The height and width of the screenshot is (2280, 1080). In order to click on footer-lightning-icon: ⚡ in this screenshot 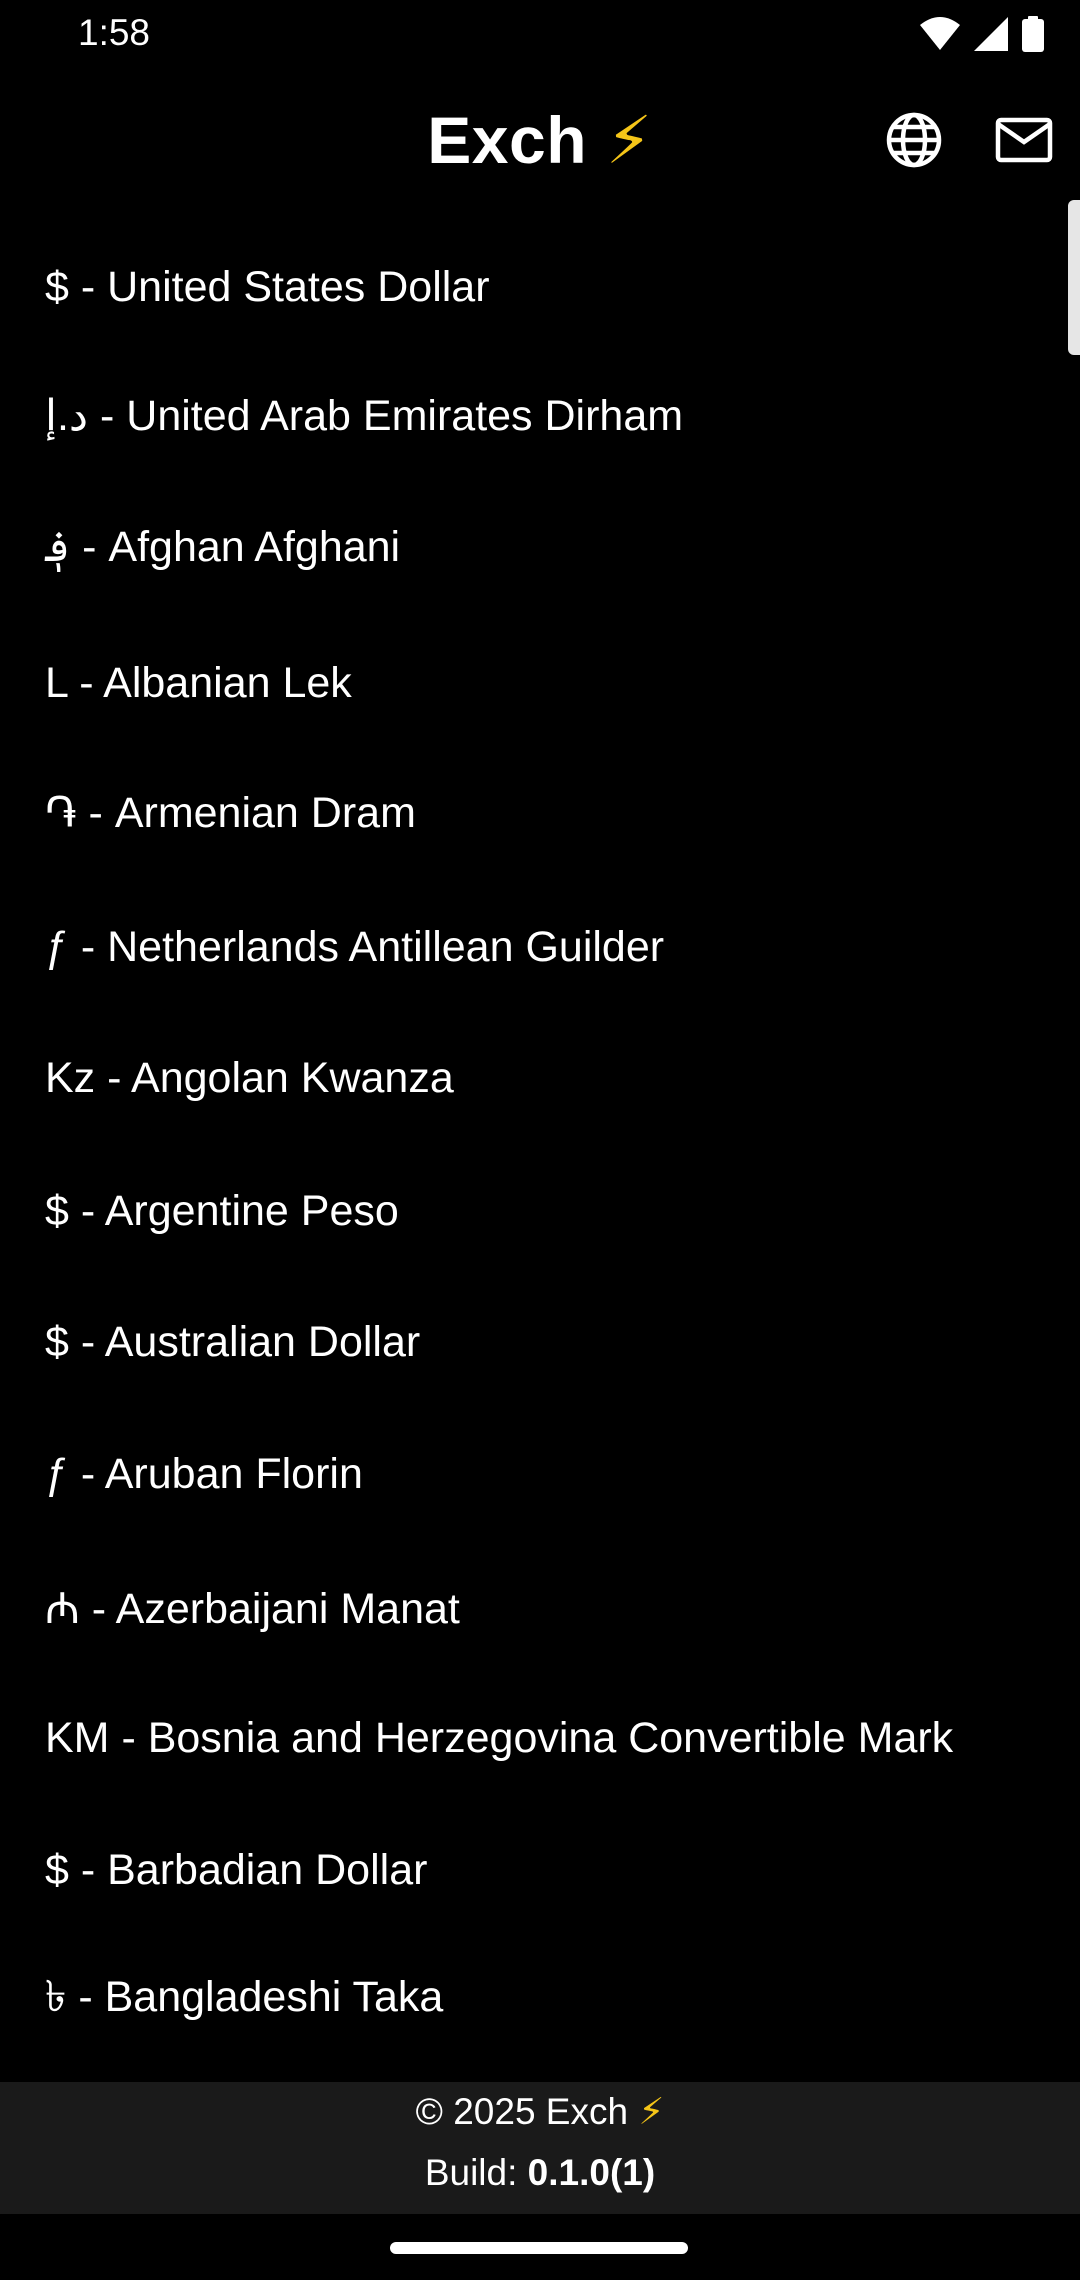, I will do `click(651, 2111)`.